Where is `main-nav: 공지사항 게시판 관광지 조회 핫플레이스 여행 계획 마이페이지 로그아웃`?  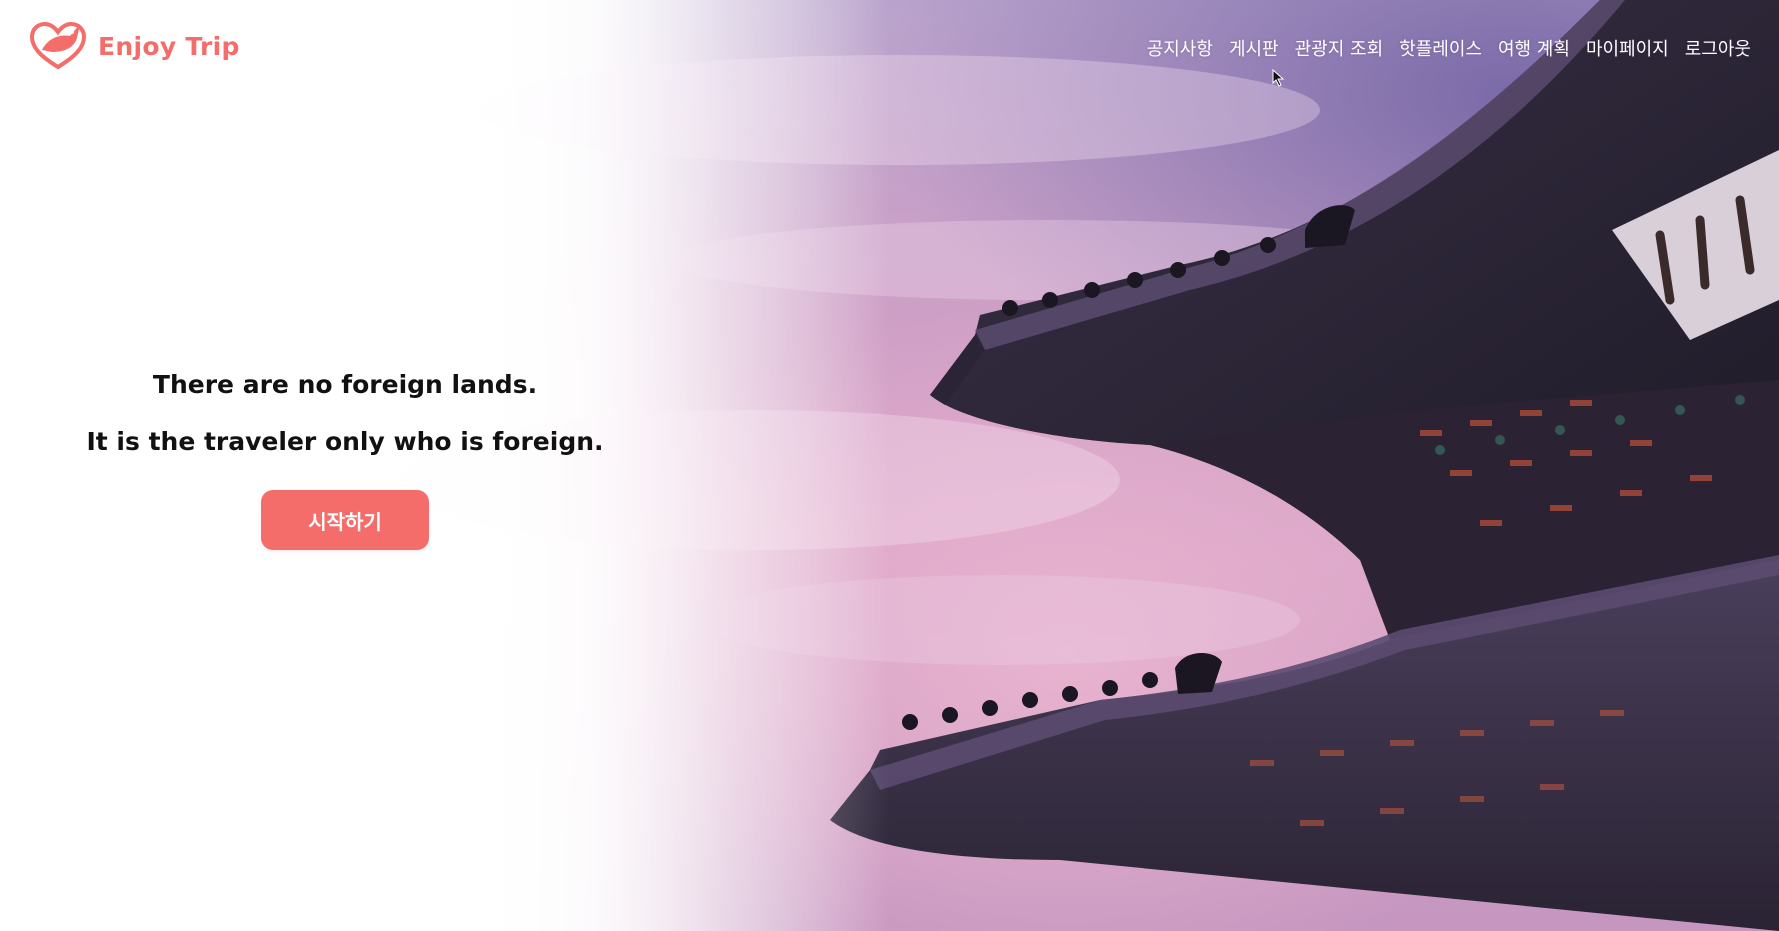
main-nav: 공지사항 게시판 관광지 조회 핫플레이스 여행 계획 마이페이지 로그아웃 is located at coordinates (1449, 48).